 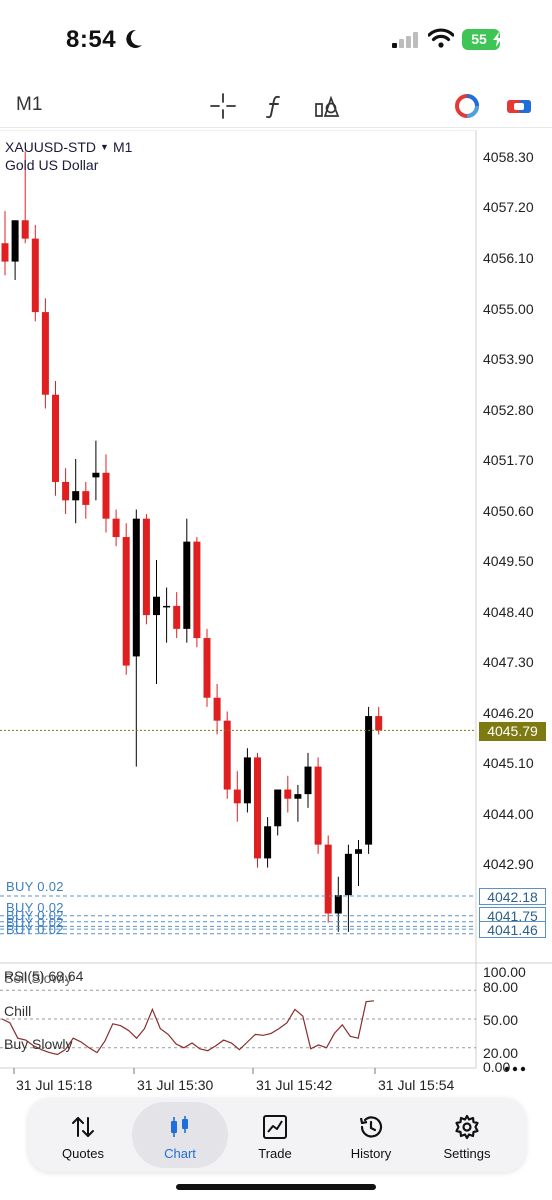 I want to click on price-axis-label: 4045.10, so click(x=508, y=763).